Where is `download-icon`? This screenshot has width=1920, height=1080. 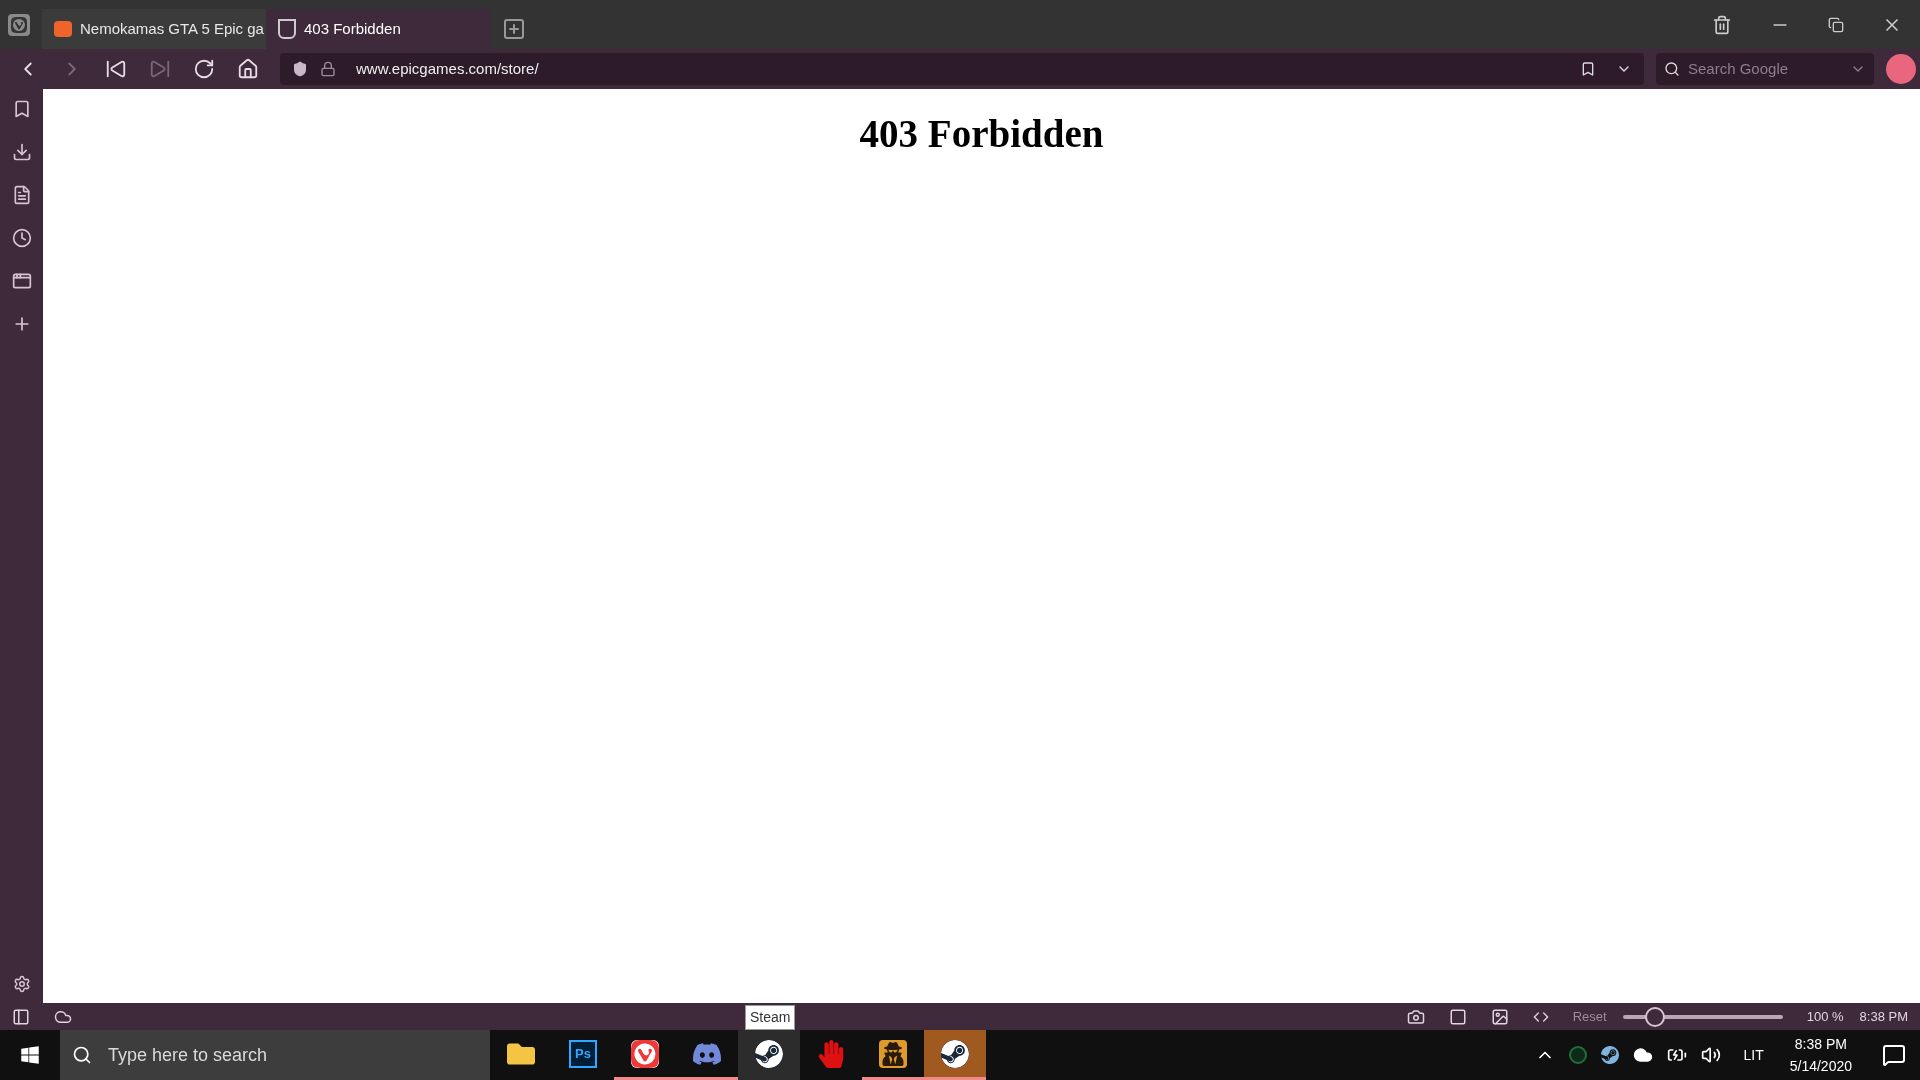
download-icon is located at coordinates (21, 152).